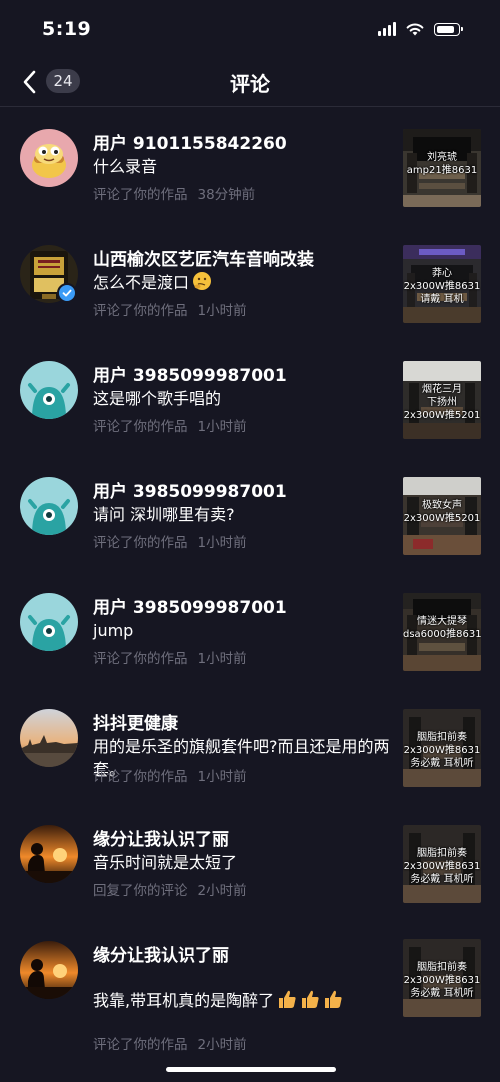 The height and width of the screenshot is (1082, 500). What do you see at coordinates (165, 862) in the screenshot?
I see `comment-text: 音乐时间就是太短了` at bounding box center [165, 862].